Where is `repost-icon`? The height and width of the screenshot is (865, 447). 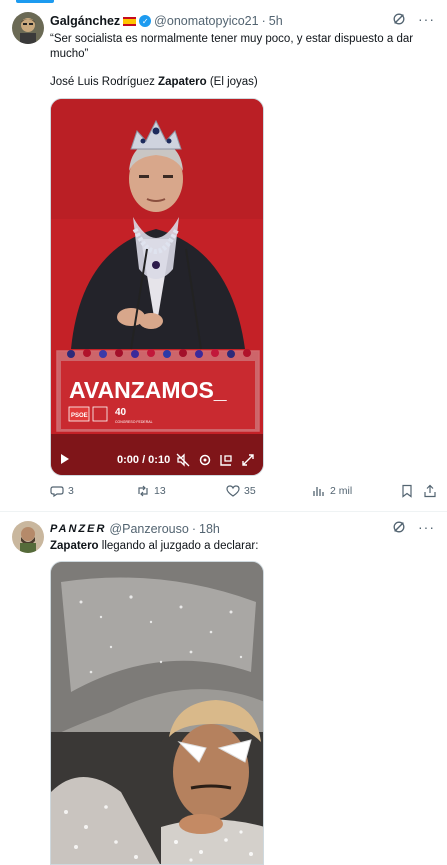 repost-icon is located at coordinates (143, 491).